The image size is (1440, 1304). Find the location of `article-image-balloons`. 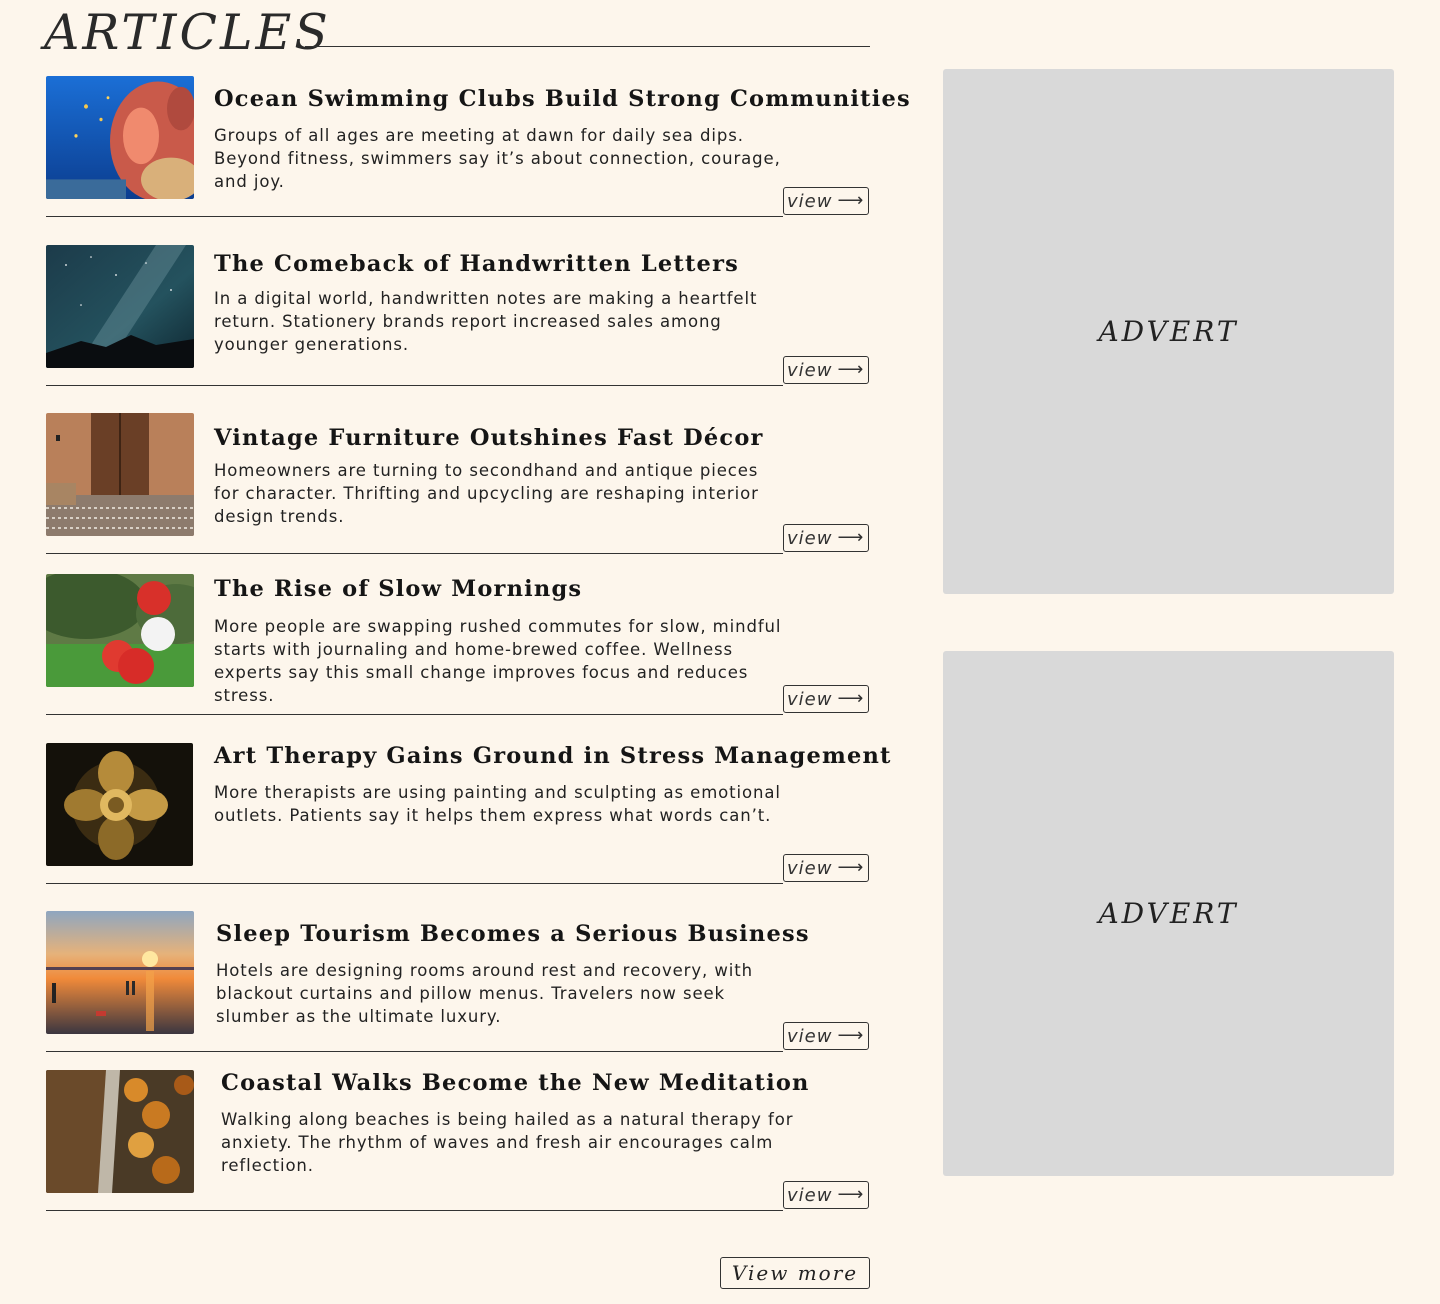

article-image-balloons is located at coordinates (120, 630).